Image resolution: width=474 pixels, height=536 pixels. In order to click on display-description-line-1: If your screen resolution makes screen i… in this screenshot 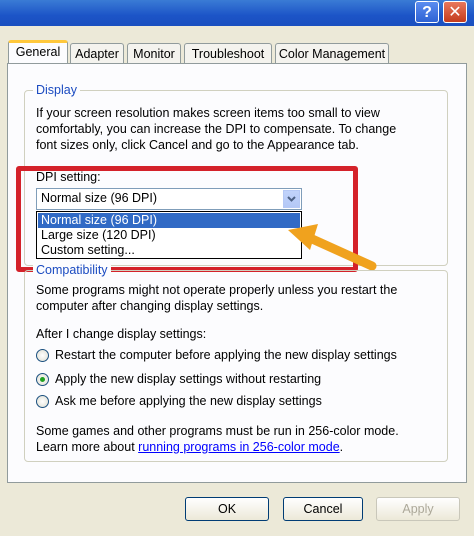, I will do `click(208, 113)`.